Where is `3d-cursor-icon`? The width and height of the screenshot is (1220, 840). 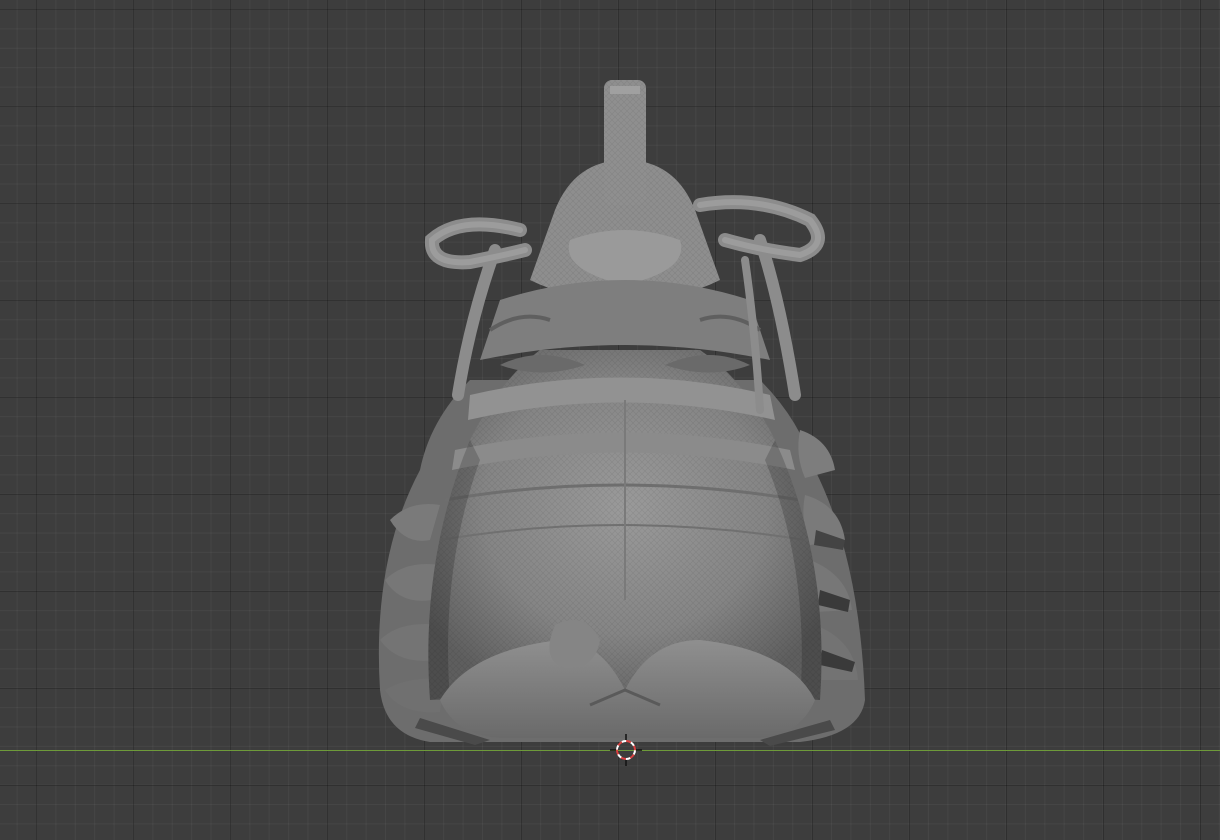
3d-cursor-icon is located at coordinates (626, 750).